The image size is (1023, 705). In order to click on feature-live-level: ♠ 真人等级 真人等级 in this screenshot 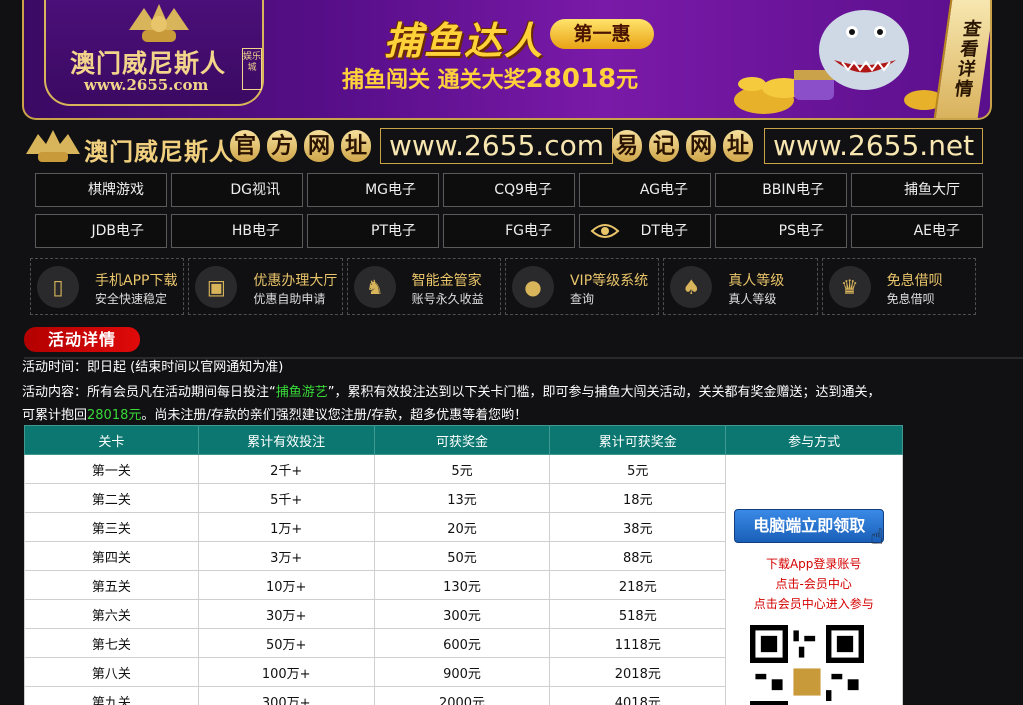, I will do `click(740, 286)`.